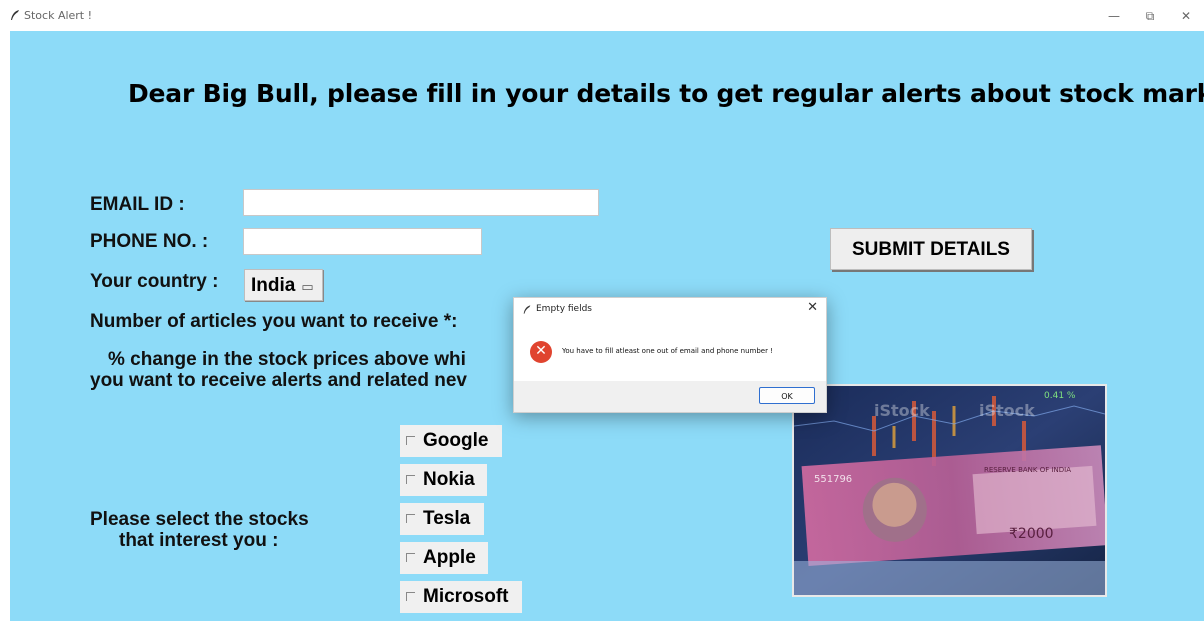  Describe the element at coordinates (833, 479) in the screenshot. I see `image-serial: 551796` at that location.